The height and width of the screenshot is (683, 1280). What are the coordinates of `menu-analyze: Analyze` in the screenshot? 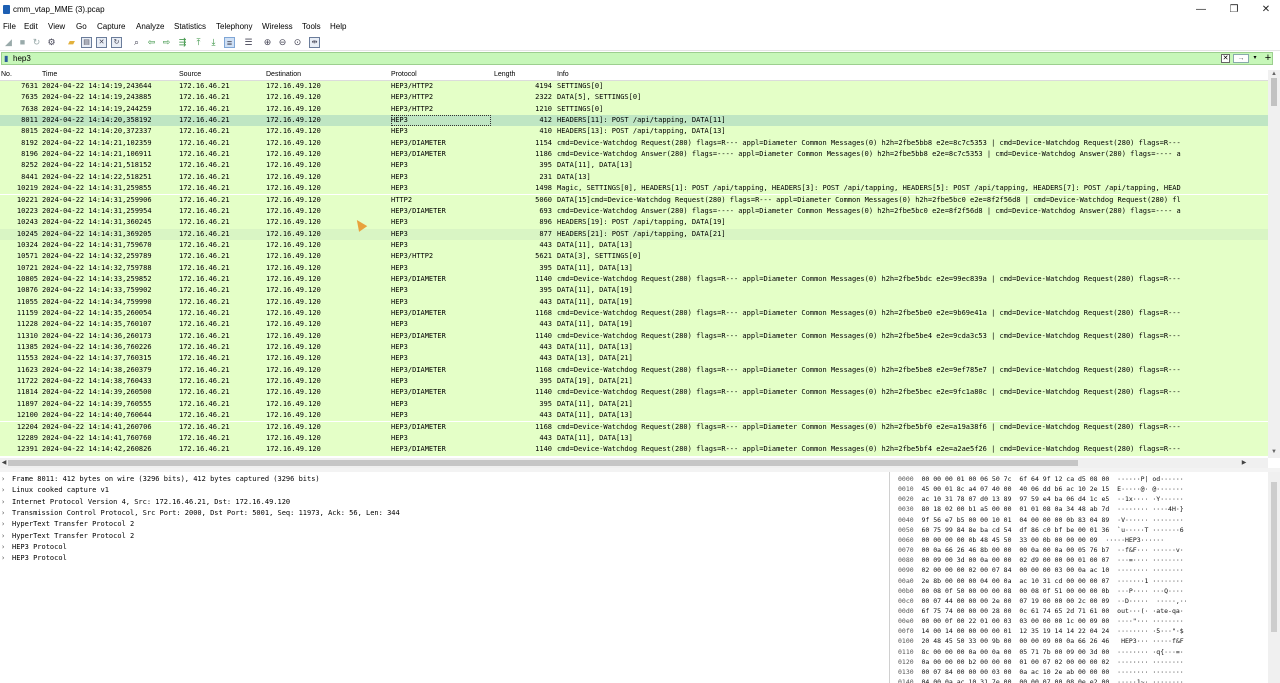 It's located at (150, 26).